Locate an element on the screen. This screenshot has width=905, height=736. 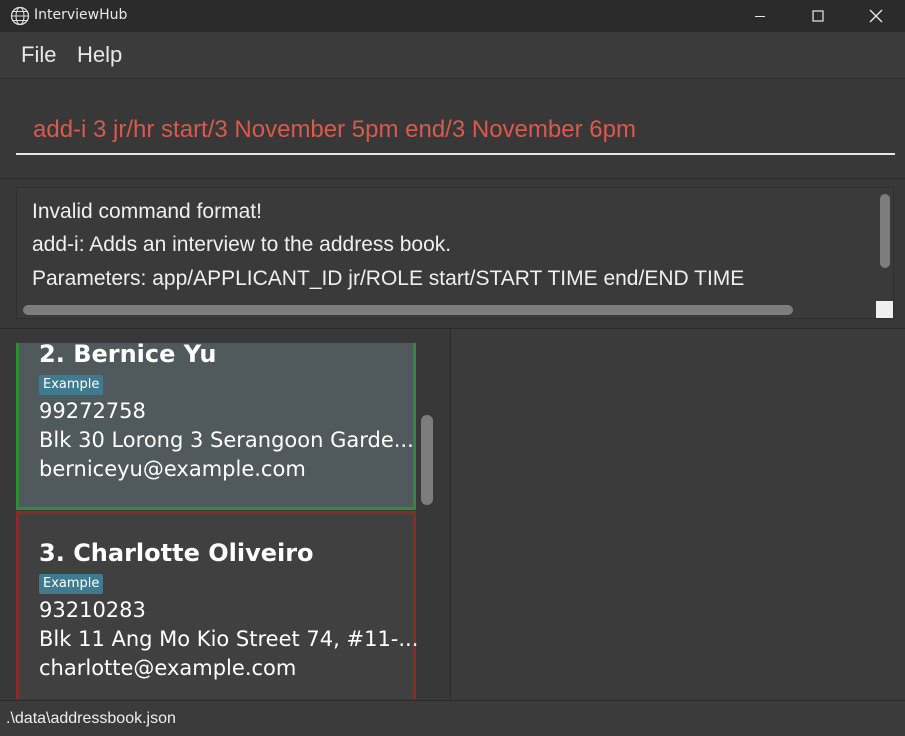
applicant-phone: 93210283 is located at coordinates (92, 610).